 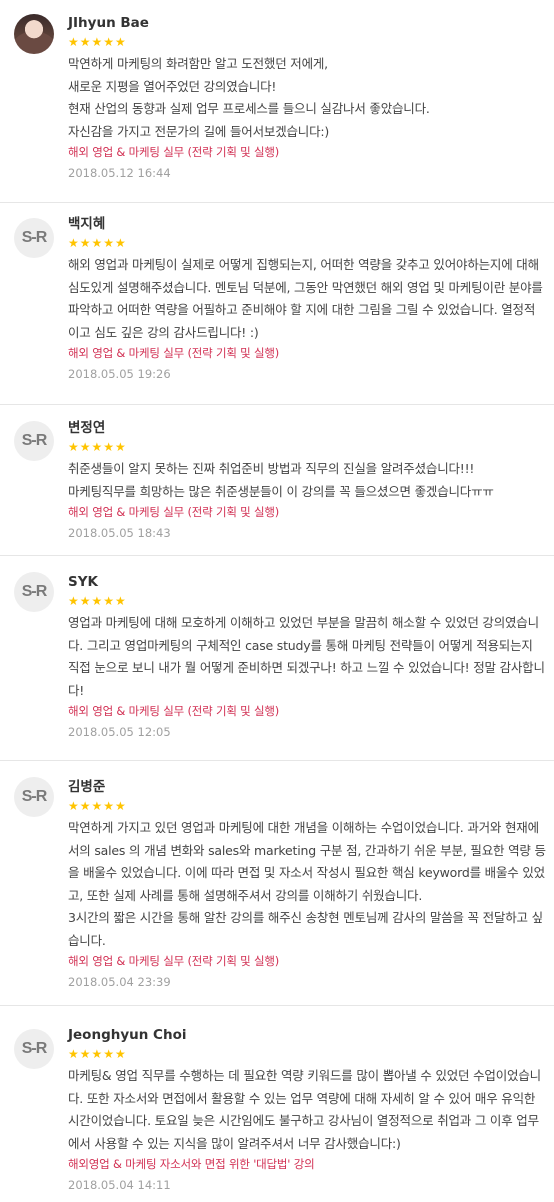 What do you see at coordinates (87, 428) in the screenshot?
I see `reviewer-name: 변정연` at bounding box center [87, 428].